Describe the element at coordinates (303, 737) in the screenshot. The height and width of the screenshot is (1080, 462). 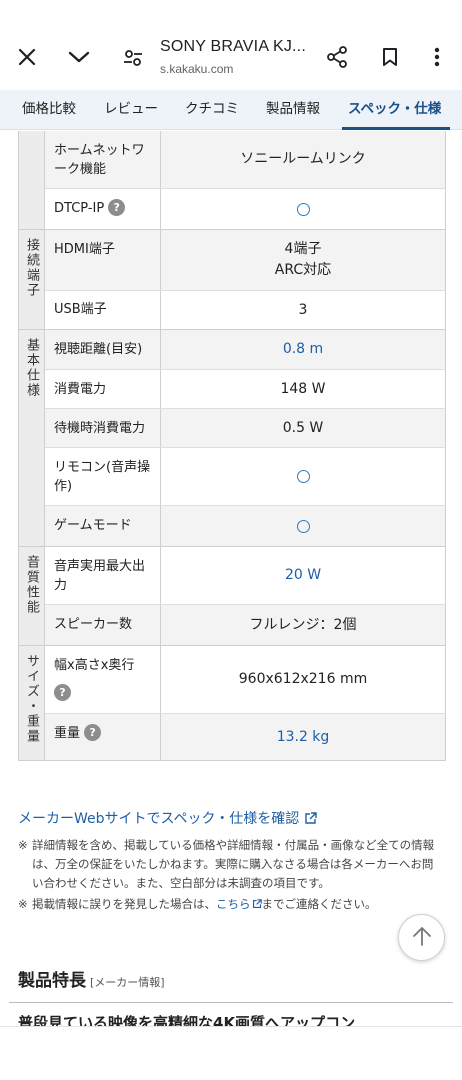
I see `spec-value-link: 13.2 kg` at that location.